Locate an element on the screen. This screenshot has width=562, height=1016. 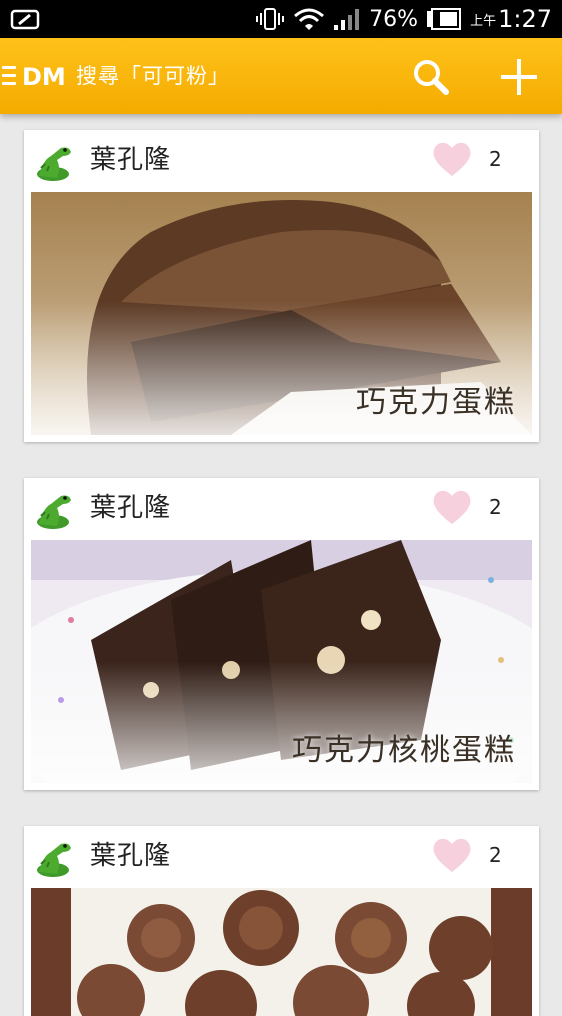
page-title: 搜尋「可可粉」 is located at coordinates (153, 76).